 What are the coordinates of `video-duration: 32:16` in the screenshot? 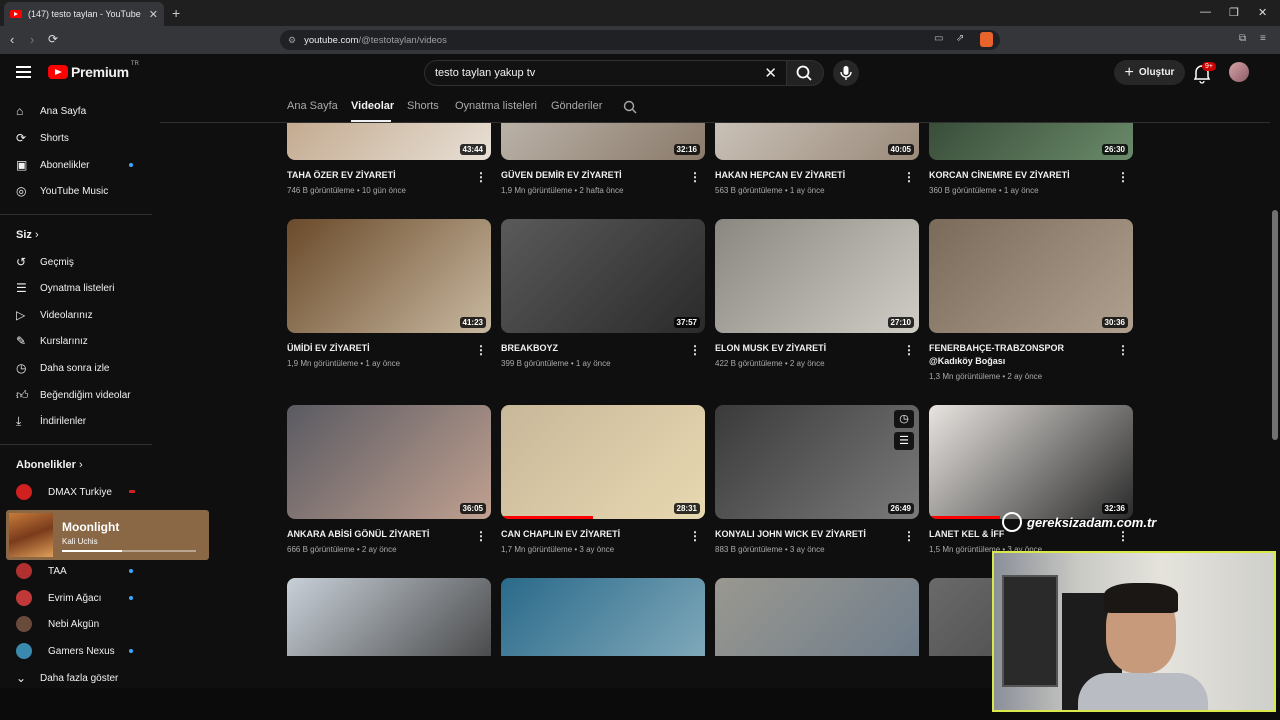 It's located at (686, 149).